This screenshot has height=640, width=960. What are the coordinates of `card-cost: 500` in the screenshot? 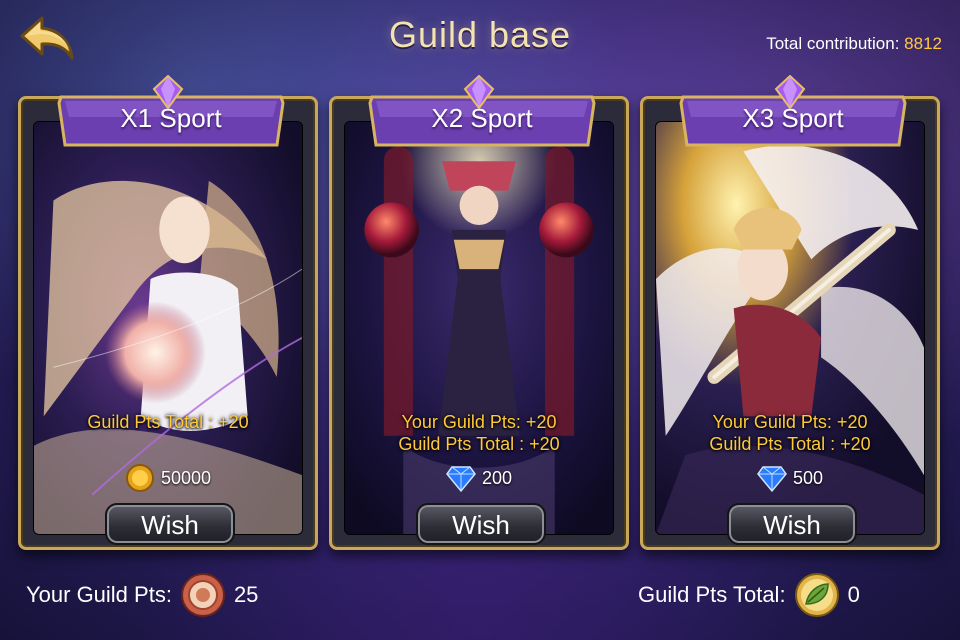 It's located at (790, 478).